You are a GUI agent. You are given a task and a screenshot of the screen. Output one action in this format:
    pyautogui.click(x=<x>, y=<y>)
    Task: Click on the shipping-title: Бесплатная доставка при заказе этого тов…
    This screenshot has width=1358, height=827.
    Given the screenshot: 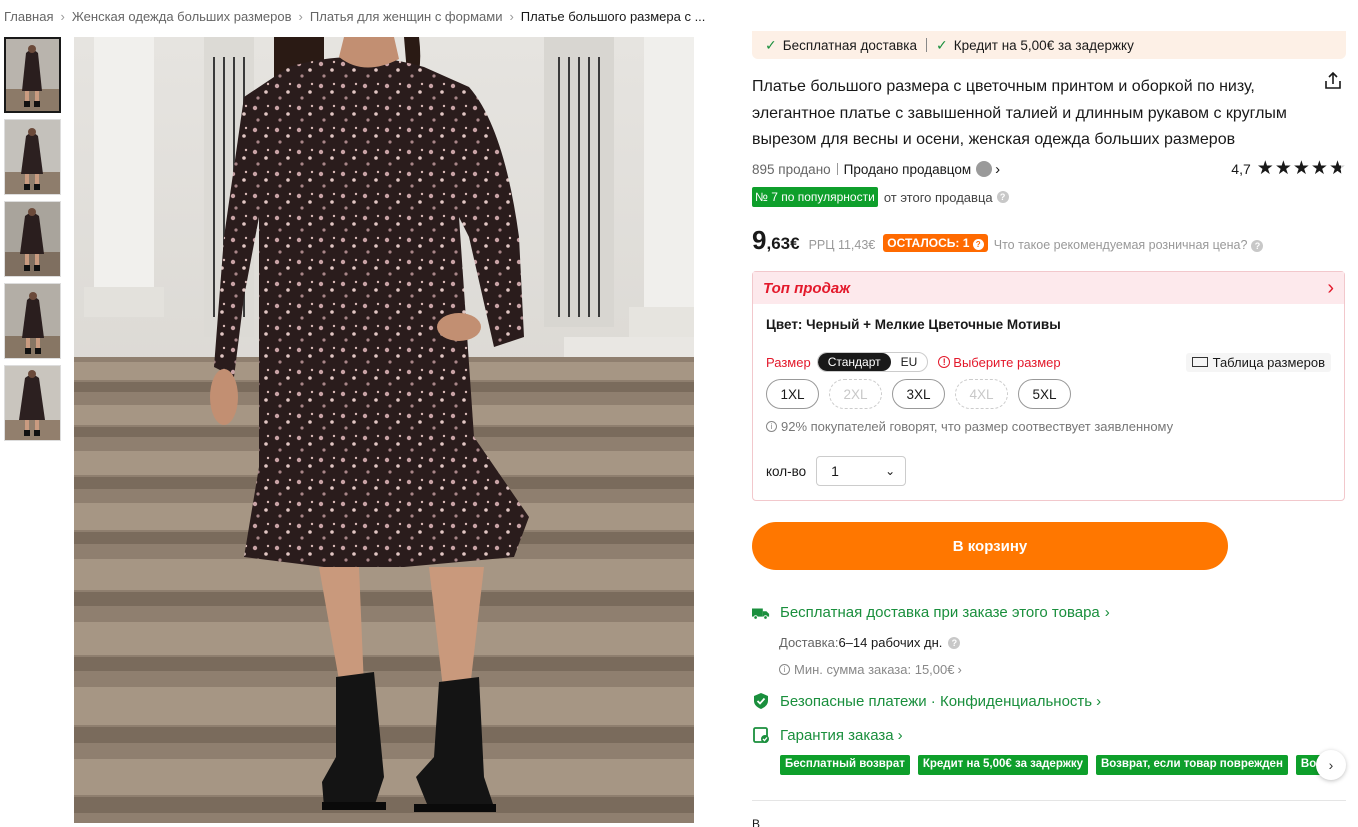 What is the action you would take?
    pyautogui.click(x=940, y=612)
    